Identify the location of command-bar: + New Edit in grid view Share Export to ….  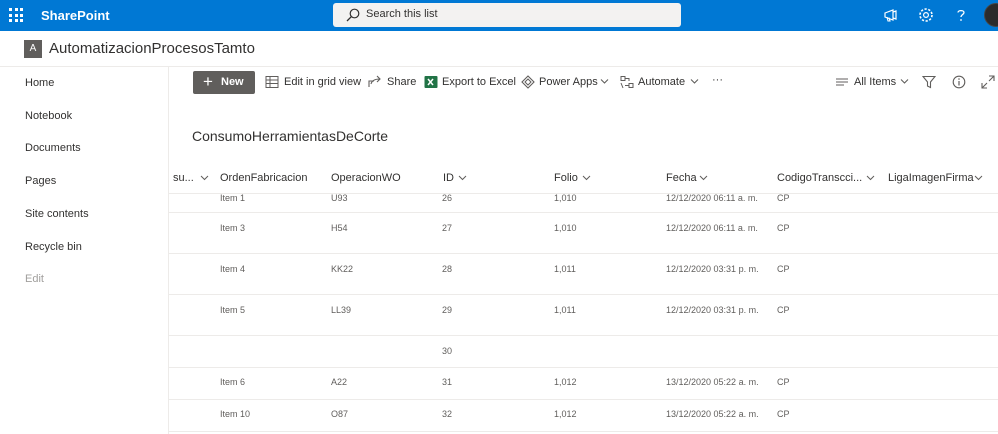
(583, 83).